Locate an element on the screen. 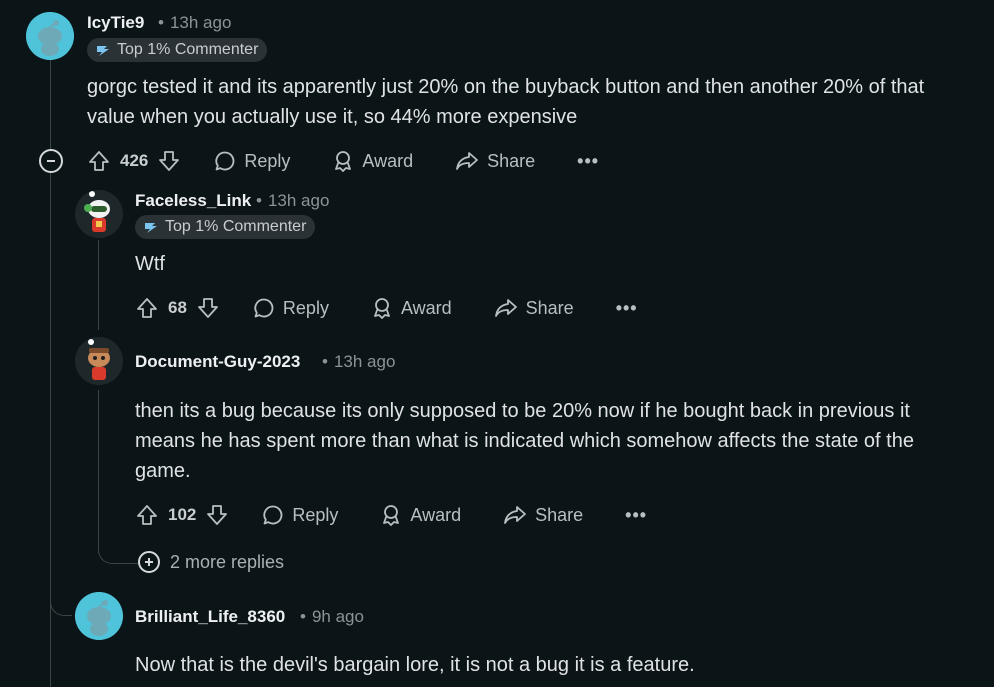 Image resolution: width=994 pixels, height=687 pixels. comment-timestamp: • 9h ago is located at coordinates (332, 617).